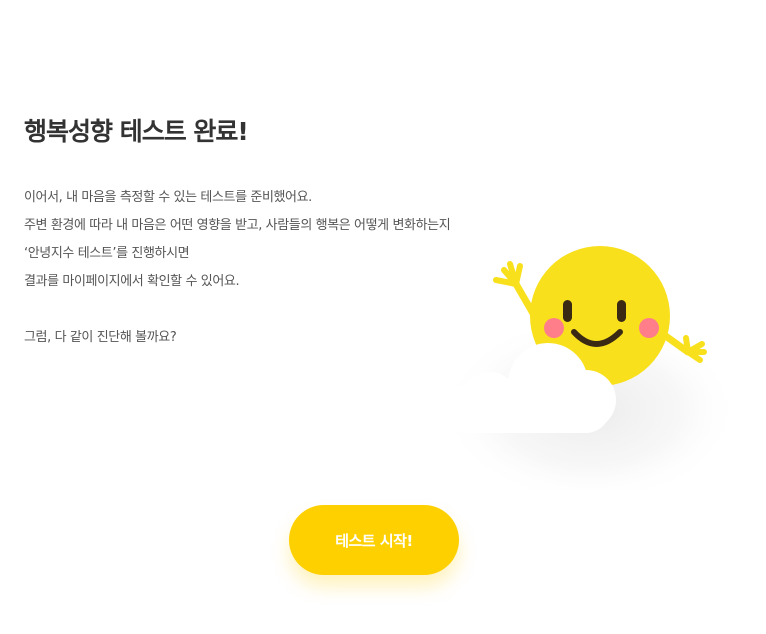  Describe the element at coordinates (508, 274) in the screenshot. I see `sun-left-hand` at that location.